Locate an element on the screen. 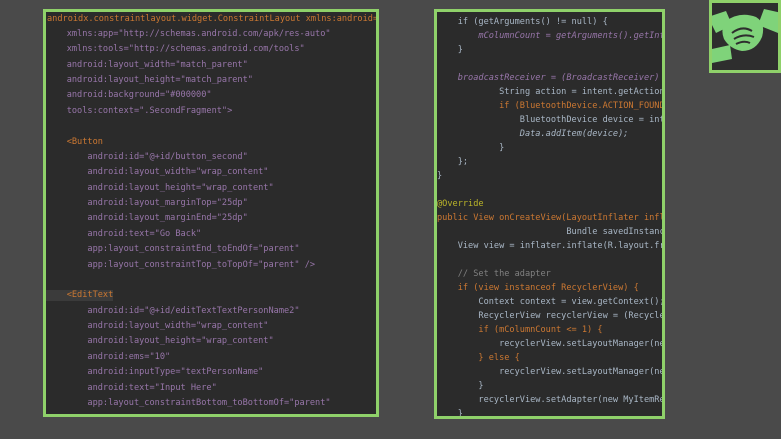 The width and height of the screenshot is (781, 439). code-line: android:inputType="textPersonName" is located at coordinates (155, 372).